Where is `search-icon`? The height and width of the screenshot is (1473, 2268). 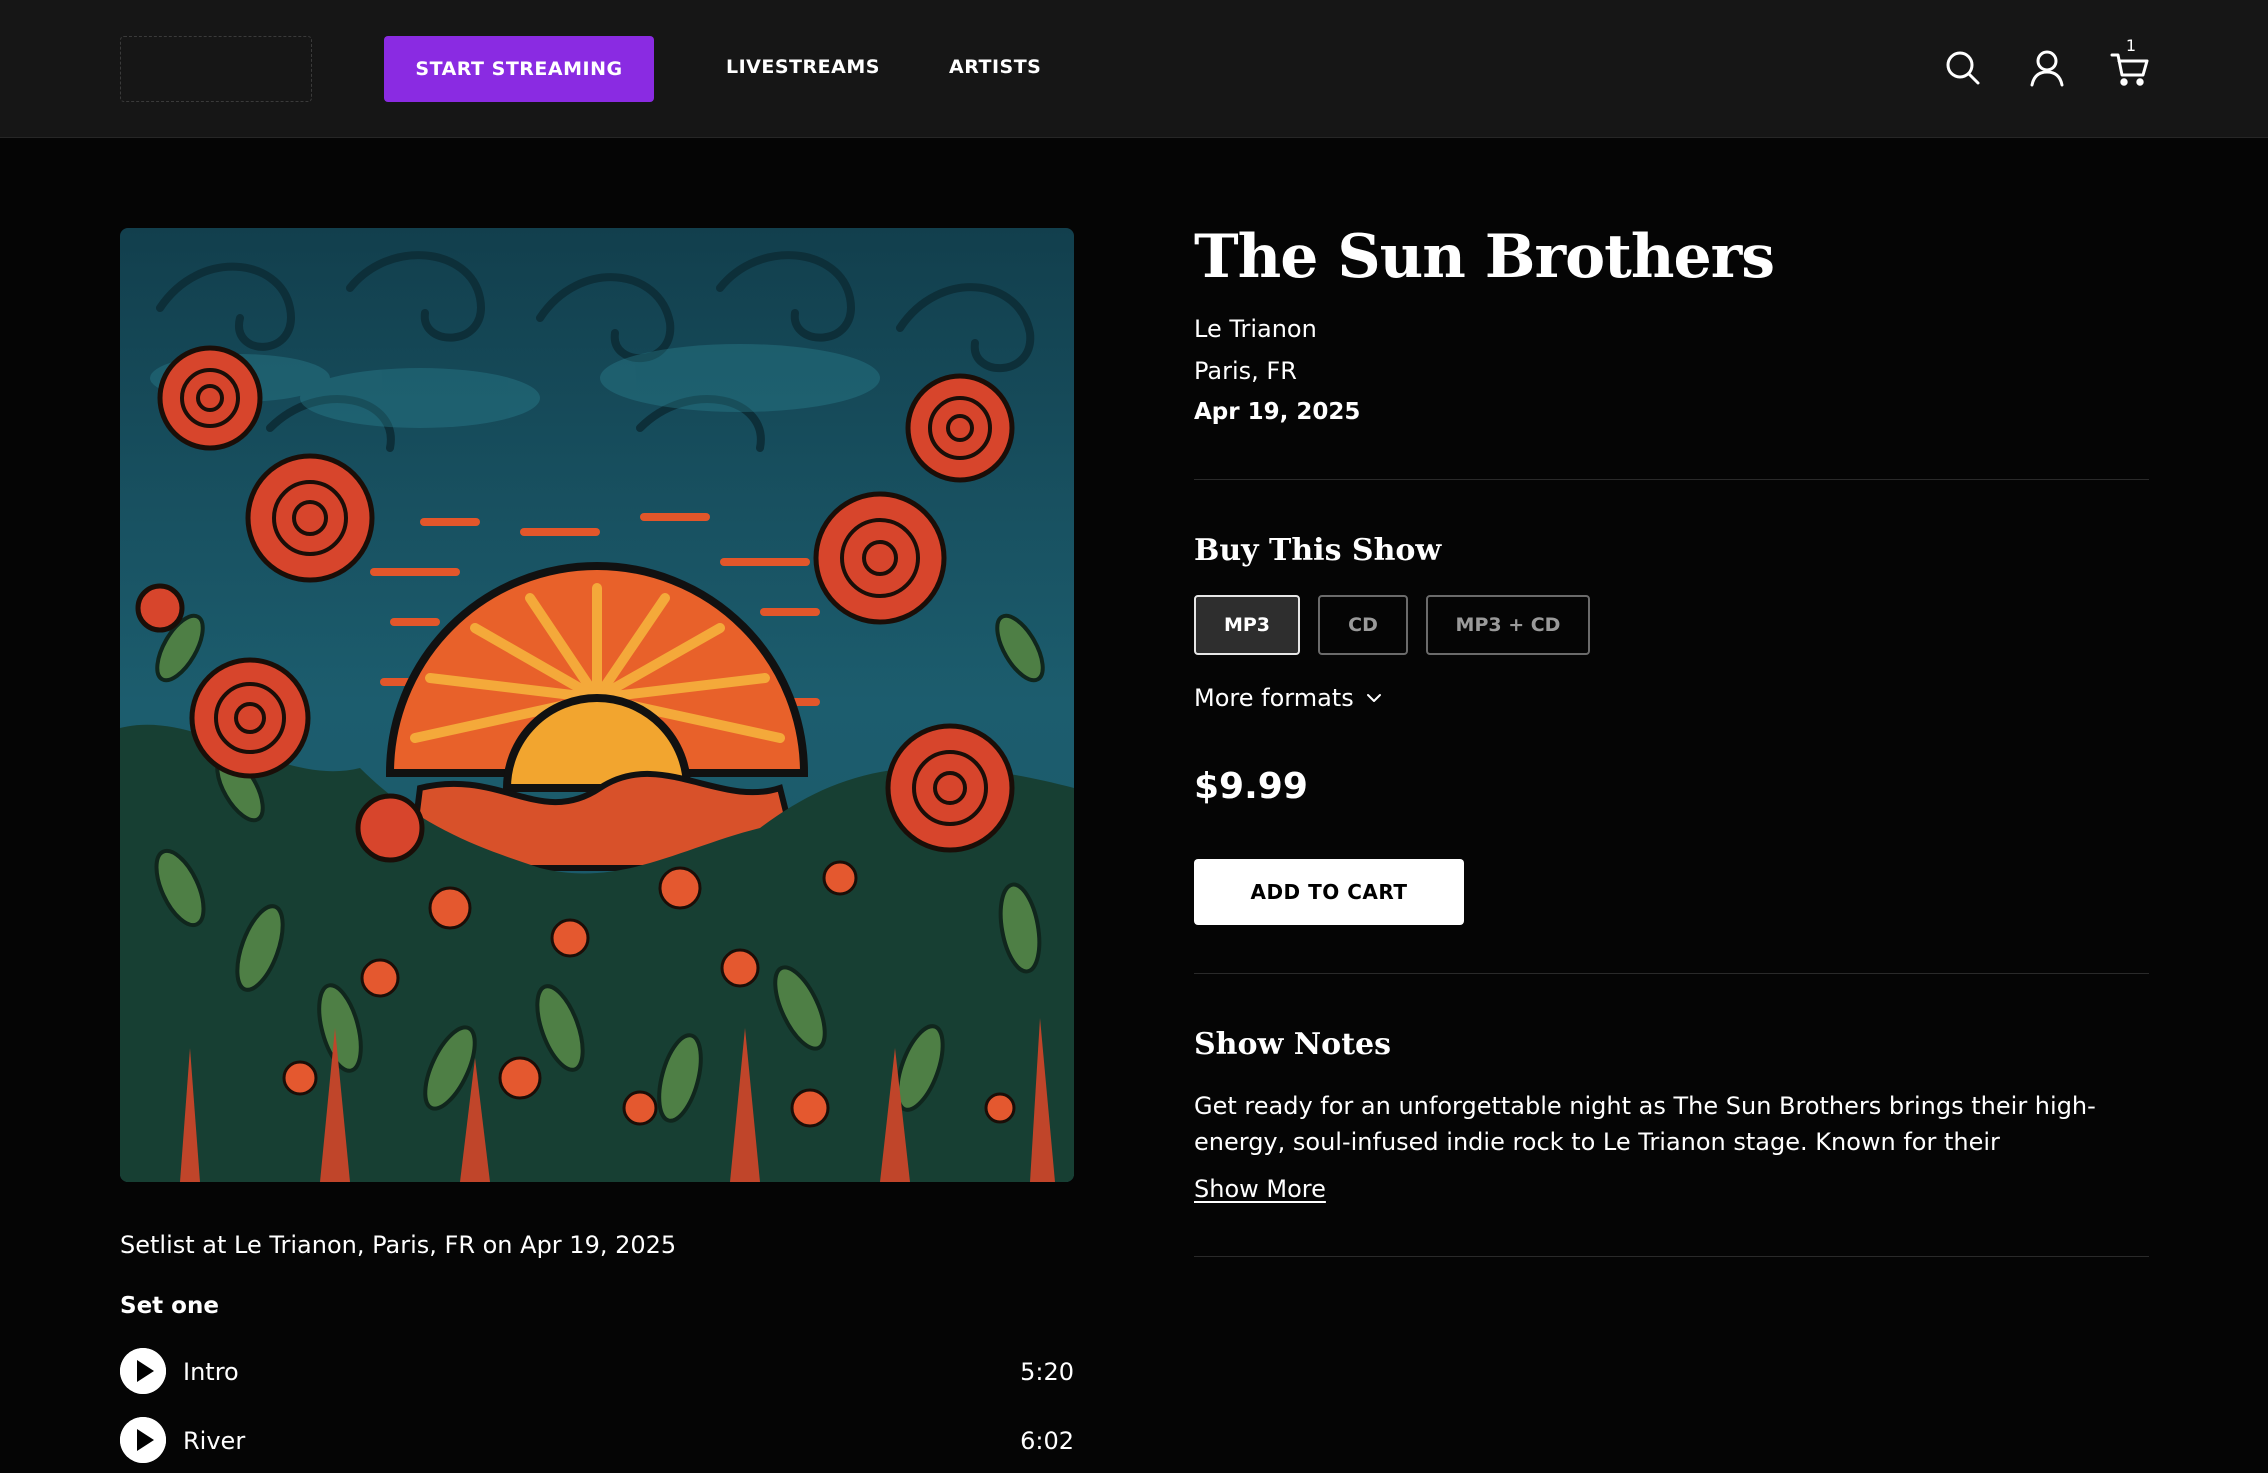 search-icon is located at coordinates (1963, 68).